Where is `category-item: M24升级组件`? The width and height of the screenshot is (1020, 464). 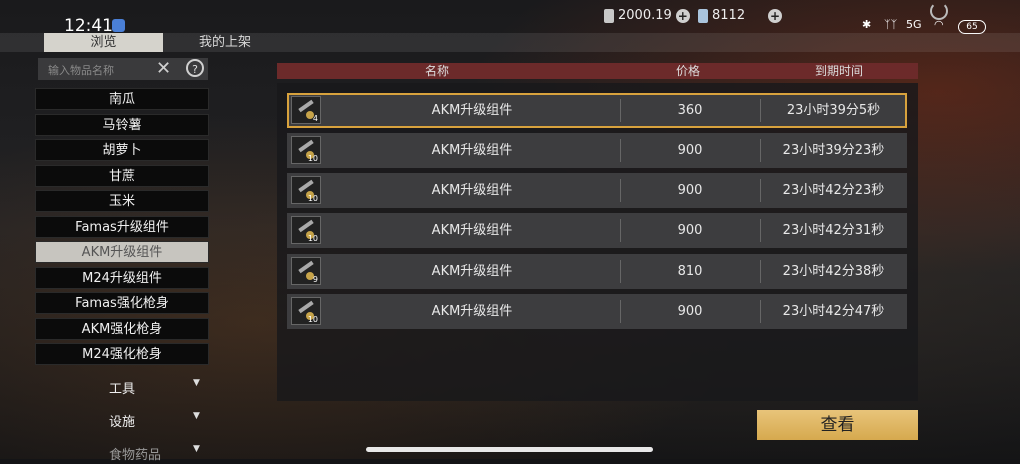
category-item: M24升级组件 is located at coordinates (122, 277).